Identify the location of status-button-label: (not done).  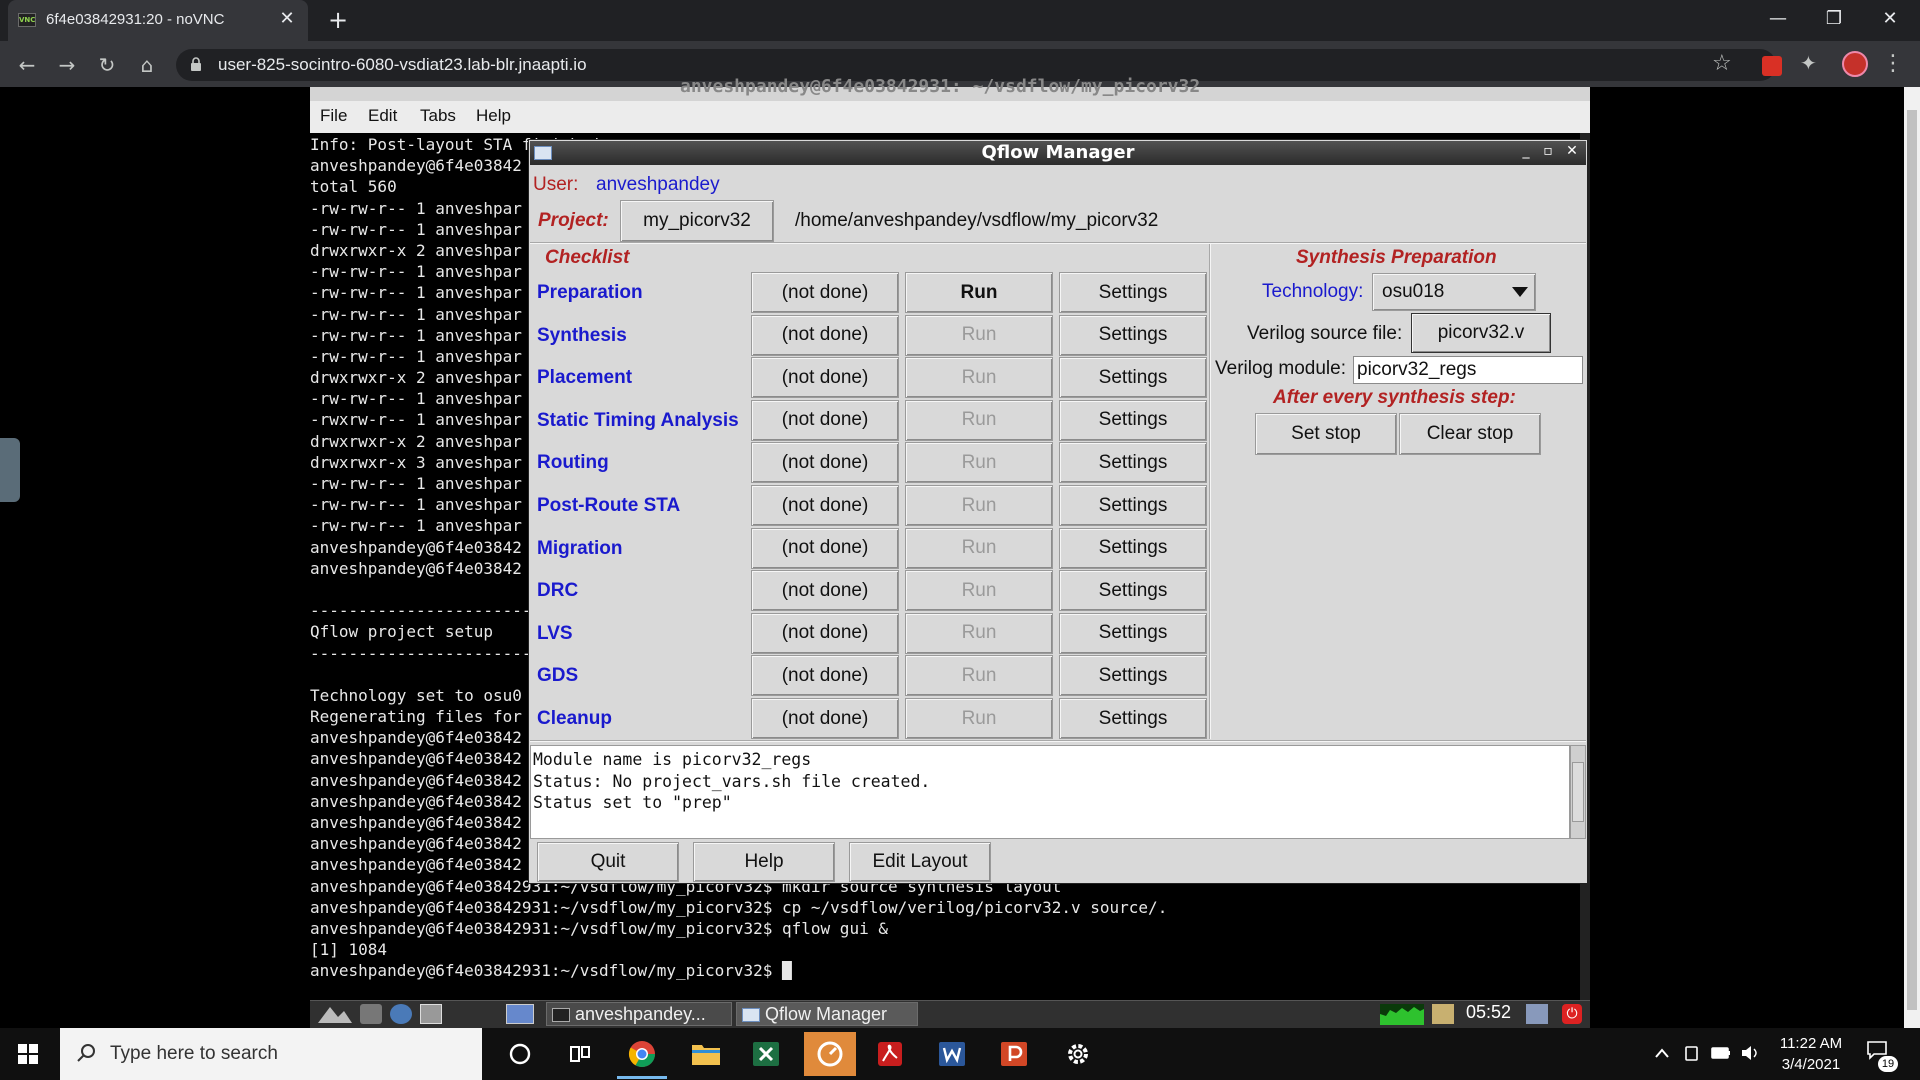
(825, 633).